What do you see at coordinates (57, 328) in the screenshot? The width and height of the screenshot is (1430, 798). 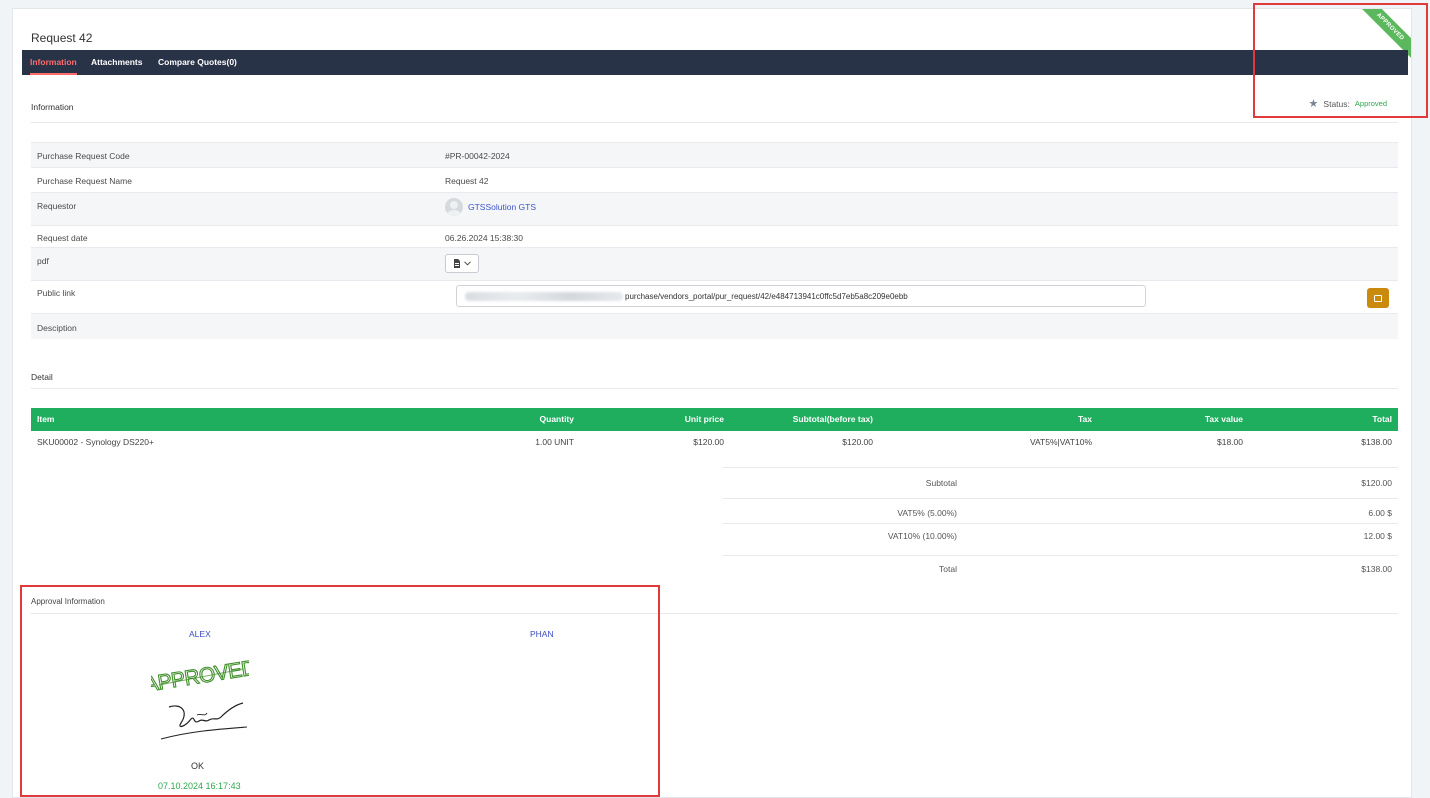 I see `info-label: Desciption` at bounding box center [57, 328].